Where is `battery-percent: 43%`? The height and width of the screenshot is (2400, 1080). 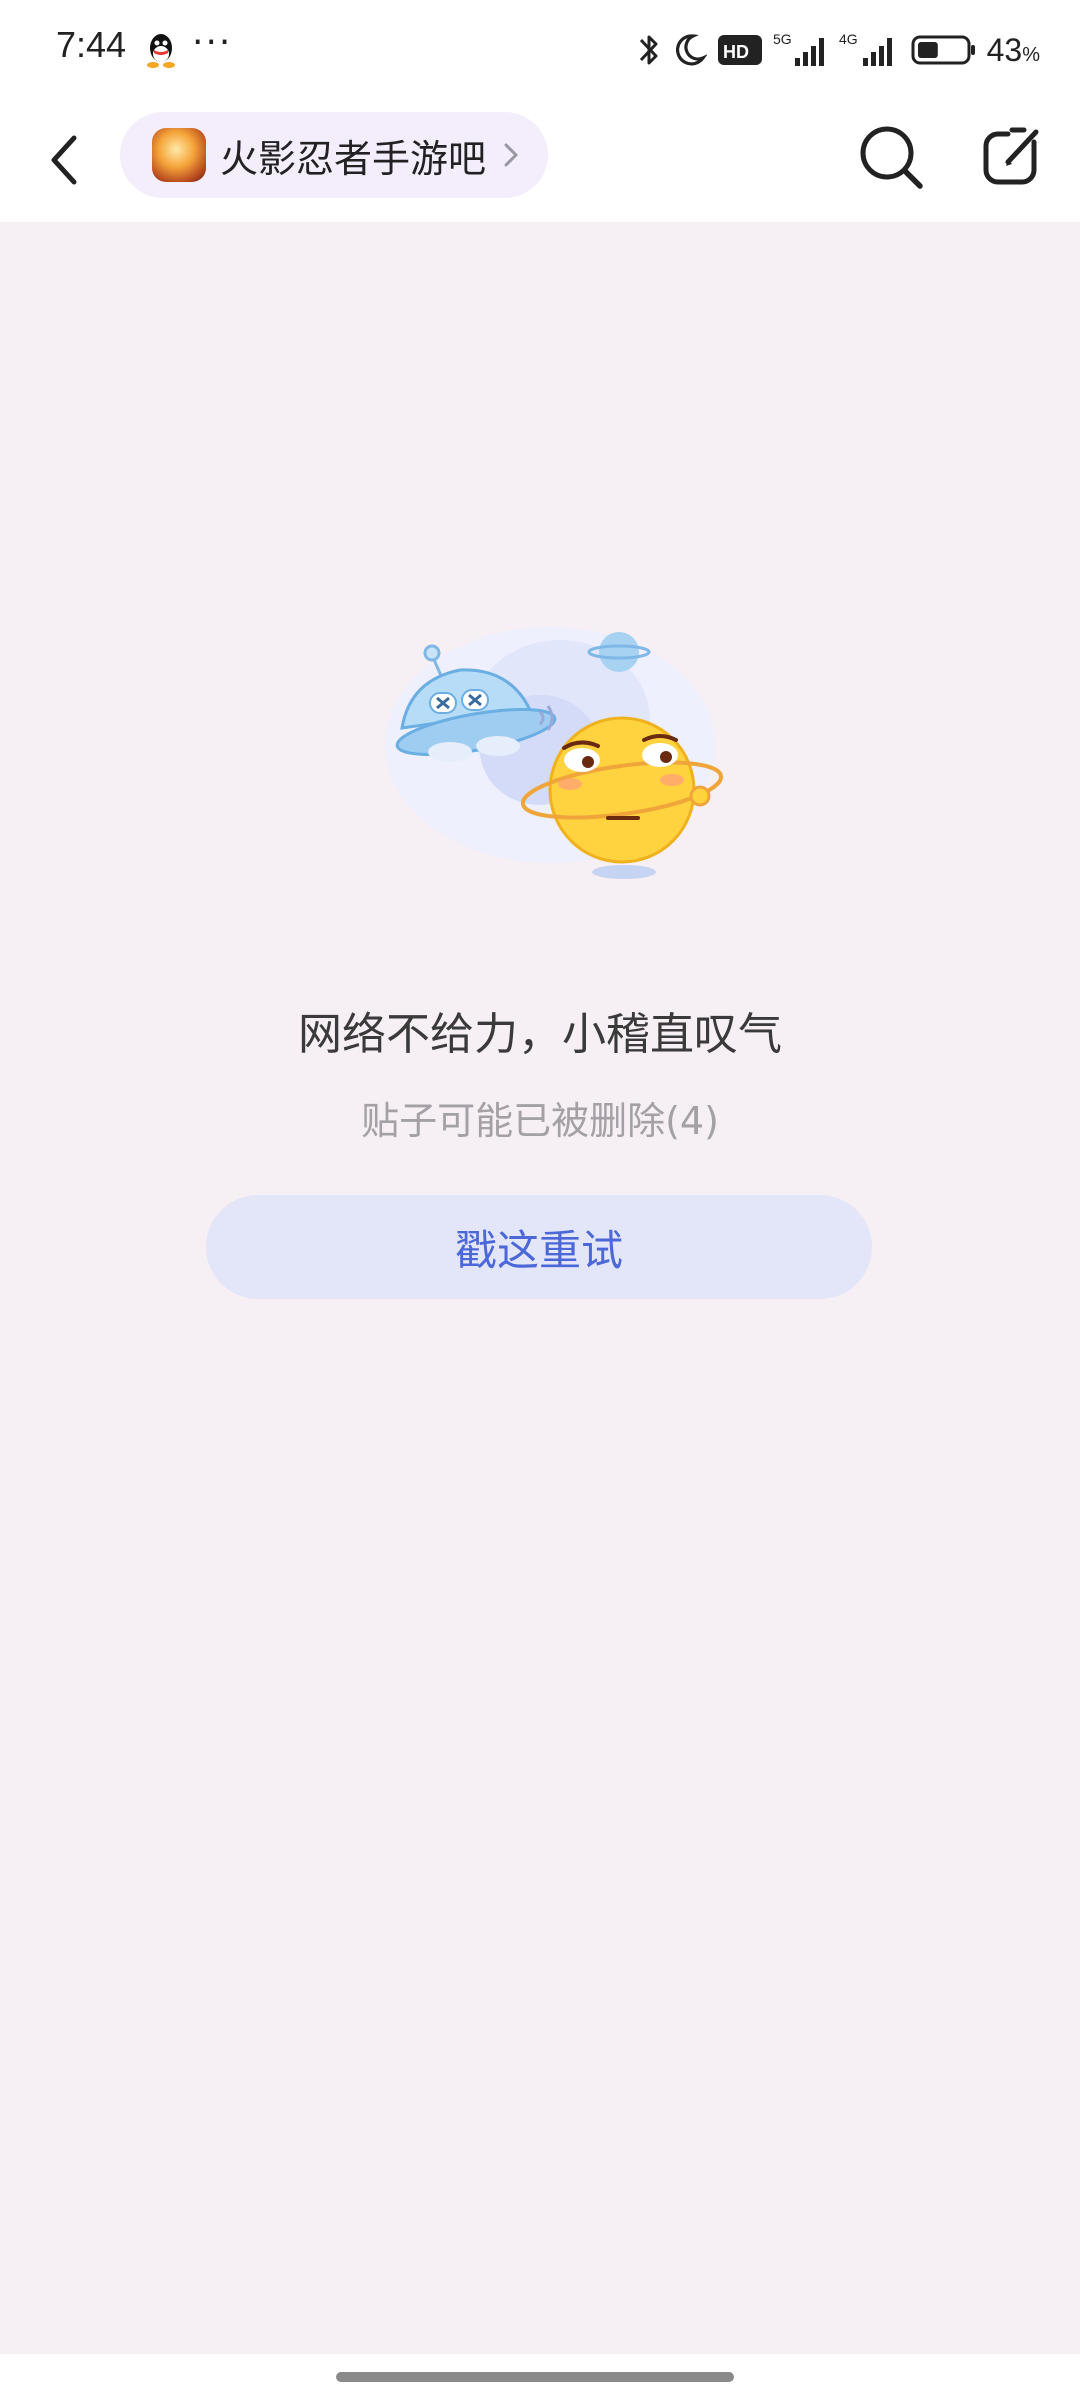 battery-percent: 43% is located at coordinates (1013, 50).